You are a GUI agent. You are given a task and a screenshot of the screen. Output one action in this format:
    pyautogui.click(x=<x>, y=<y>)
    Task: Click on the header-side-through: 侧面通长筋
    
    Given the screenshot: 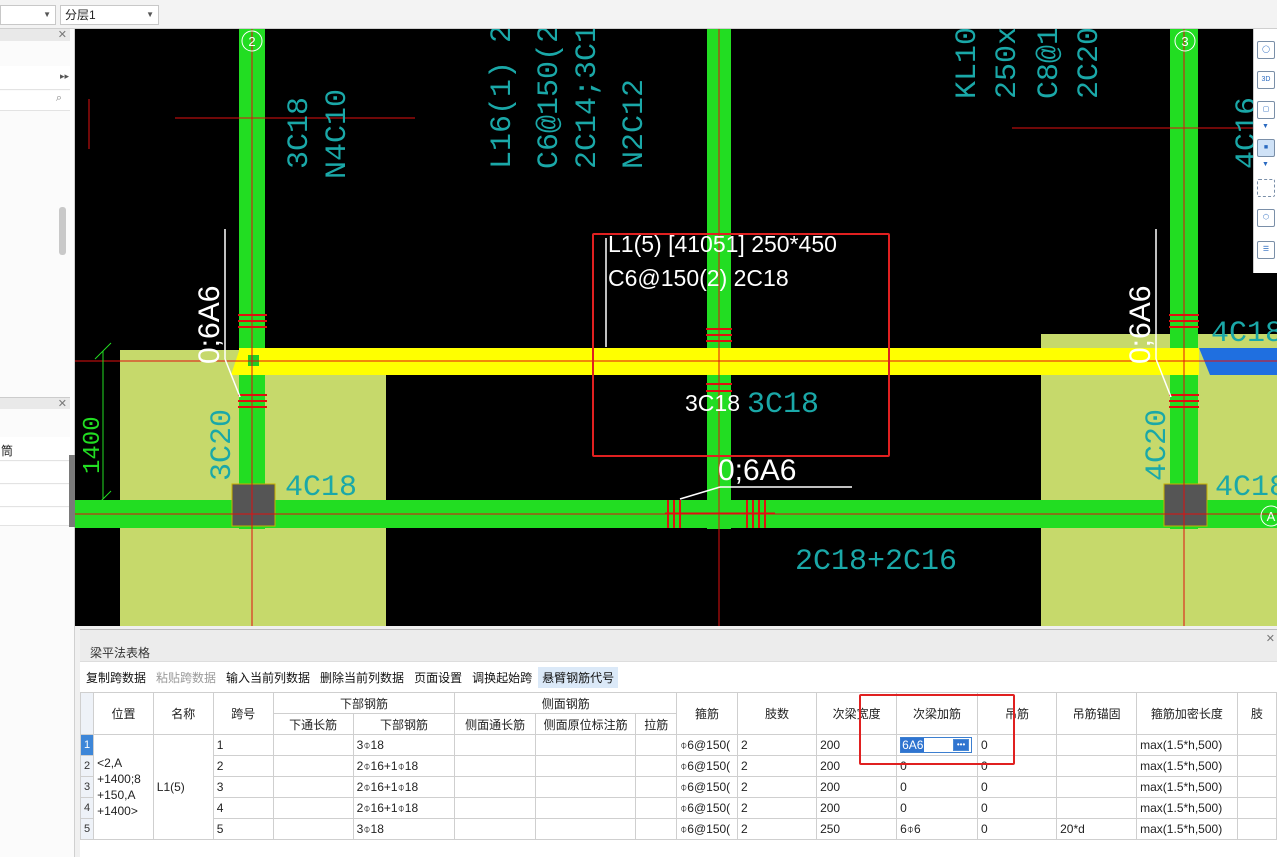 What is the action you would take?
    pyautogui.click(x=495, y=724)
    